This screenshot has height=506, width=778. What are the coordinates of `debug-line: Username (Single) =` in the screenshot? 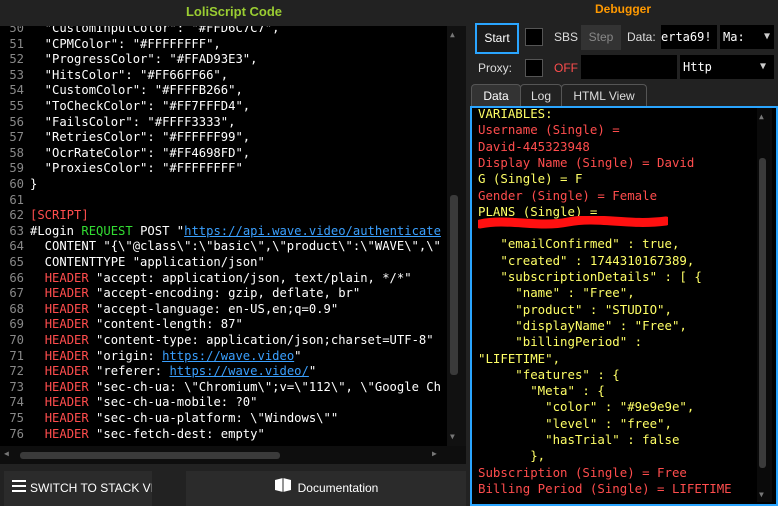 It's located at (549, 130).